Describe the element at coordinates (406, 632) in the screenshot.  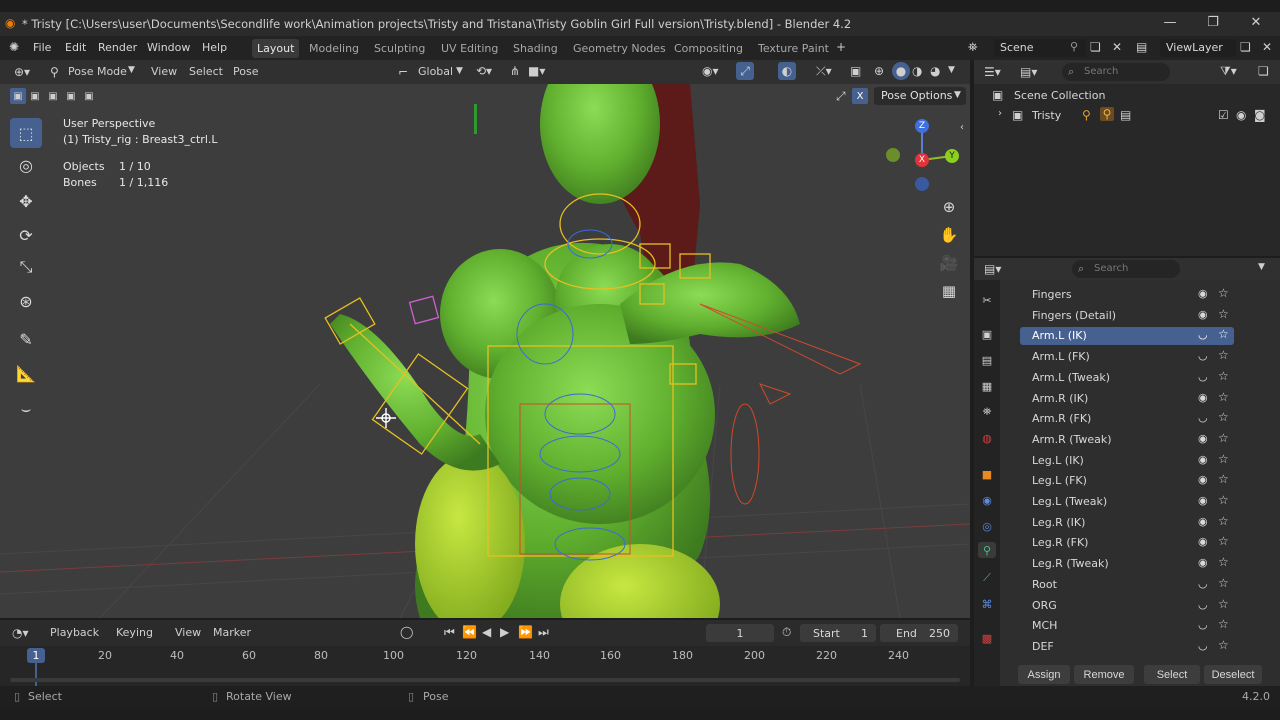
I see `auto-key-icon: ◯` at that location.